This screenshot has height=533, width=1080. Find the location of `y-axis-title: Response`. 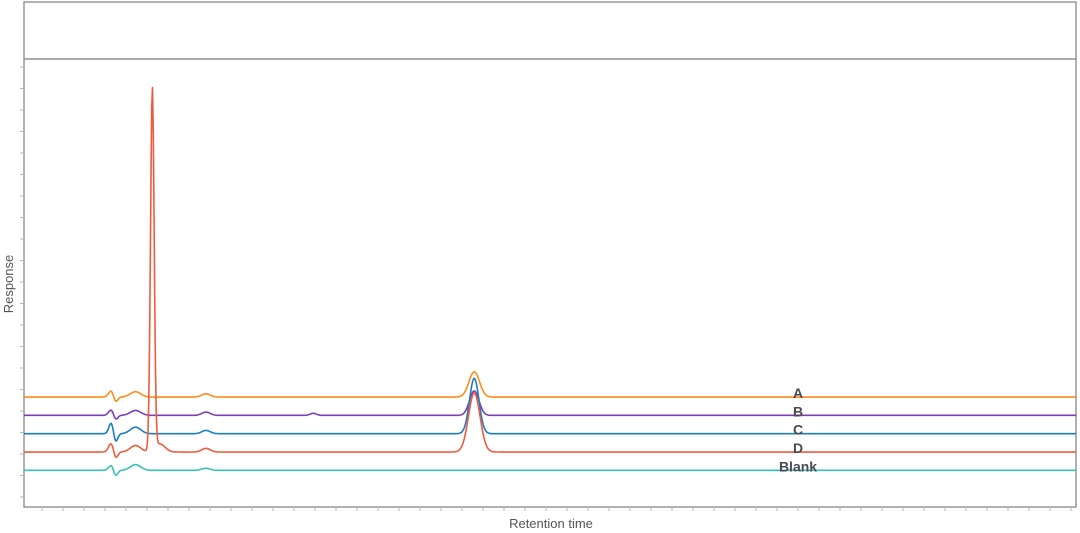

y-axis-title: Response is located at coordinates (8, 284).